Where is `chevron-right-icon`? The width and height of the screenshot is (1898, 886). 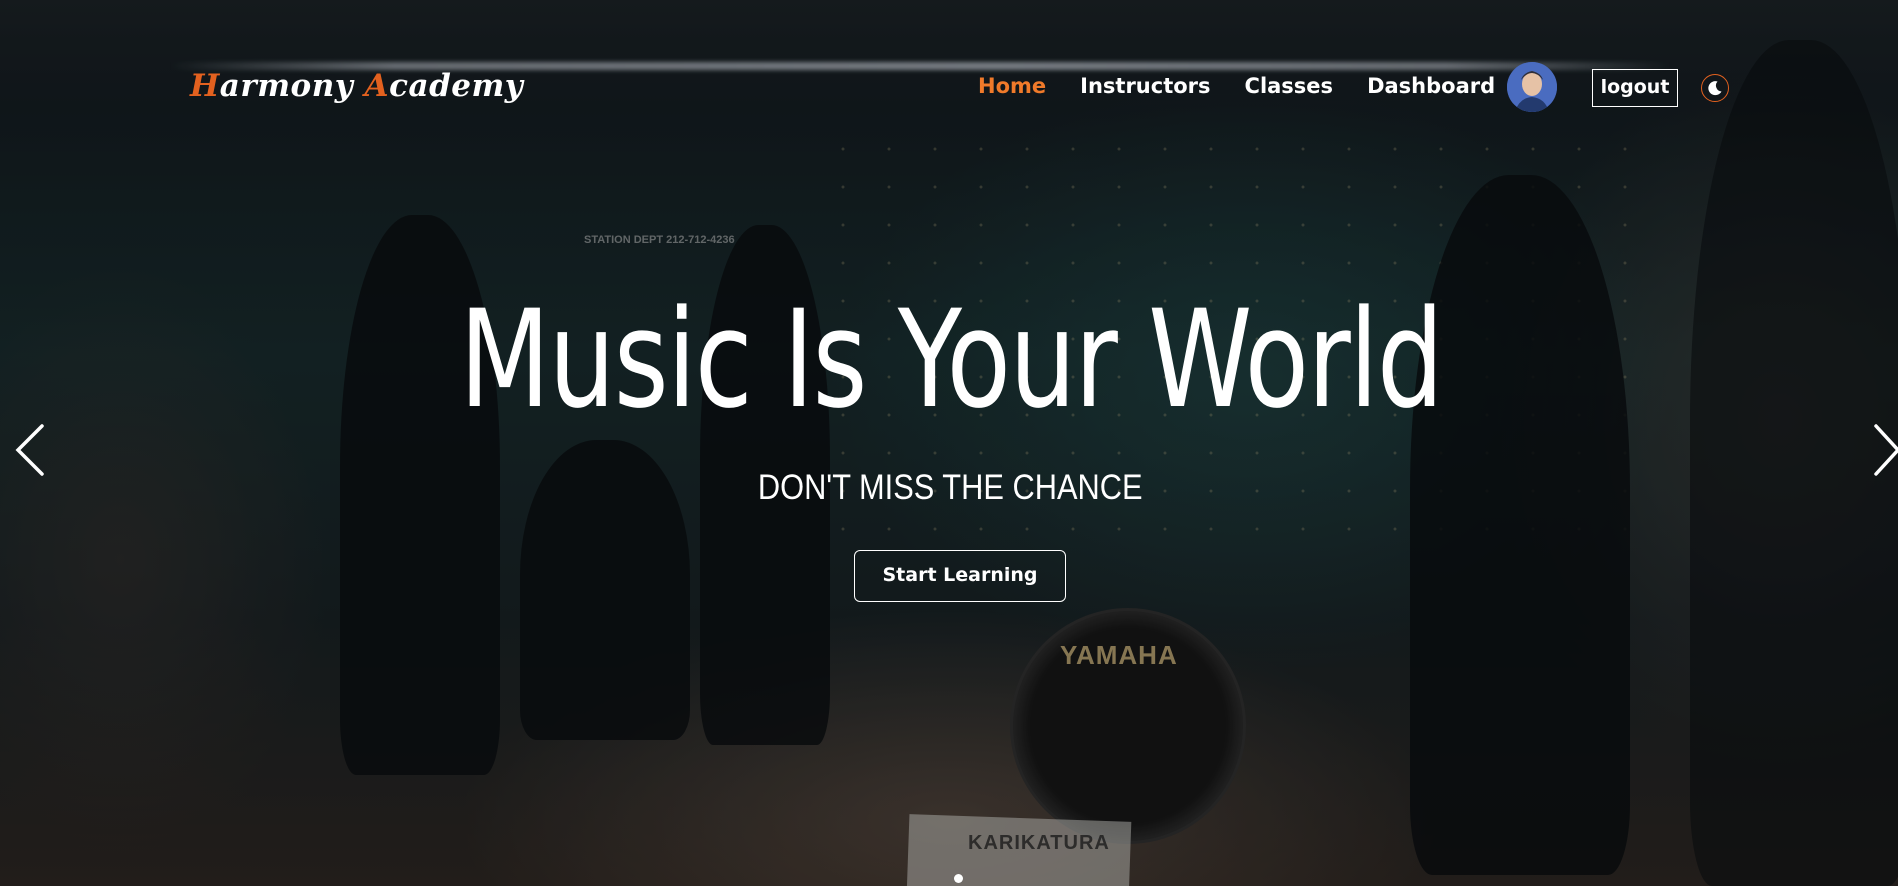
chevron-right-icon is located at coordinates (1886, 450).